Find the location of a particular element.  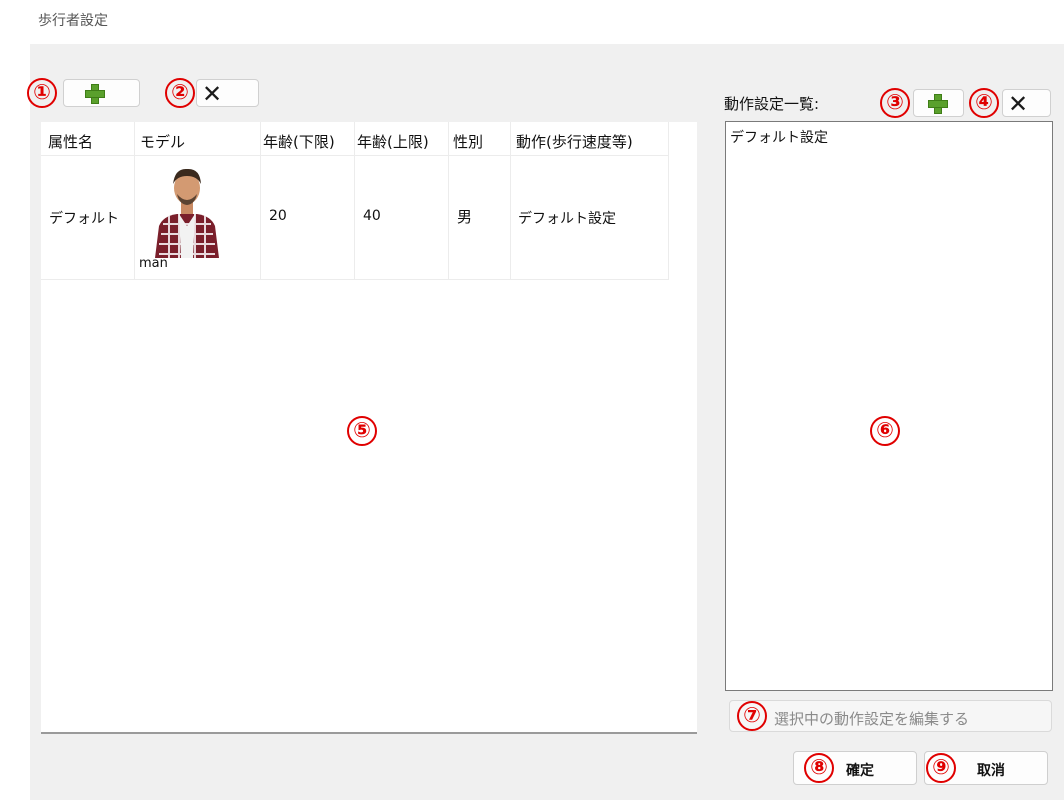

cancel-label: 取消 is located at coordinates (991, 771).